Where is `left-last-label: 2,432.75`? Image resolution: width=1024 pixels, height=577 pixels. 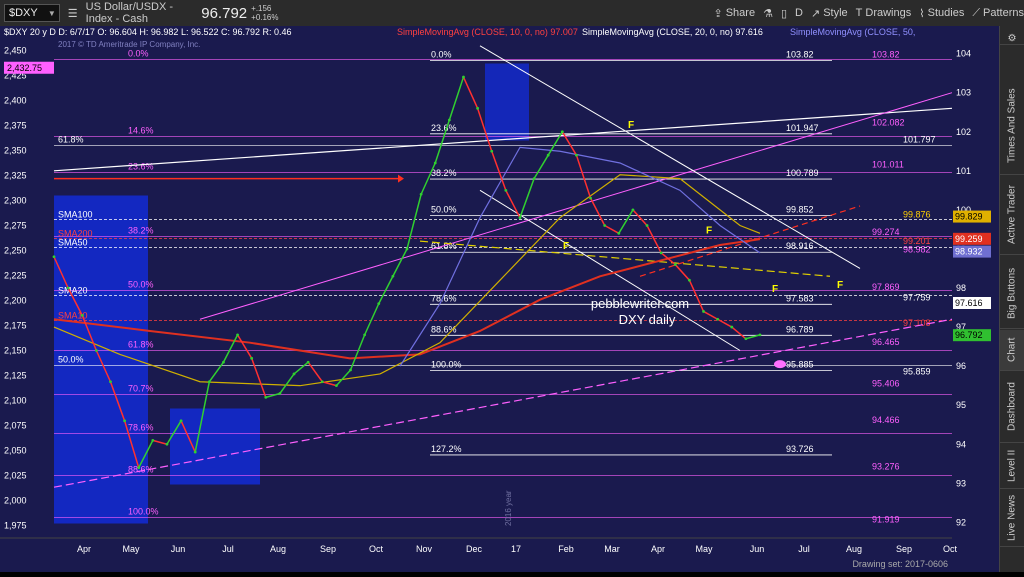
left-last-label: 2,432.75 is located at coordinates (24, 68).